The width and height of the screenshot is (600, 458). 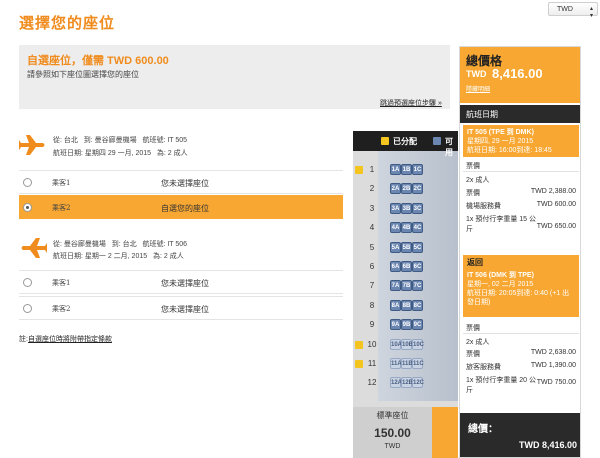 What do you see at coordinates (395, 247) in the screenshot?
I see `seat-button: 5A` at bounding box center [395, 247].